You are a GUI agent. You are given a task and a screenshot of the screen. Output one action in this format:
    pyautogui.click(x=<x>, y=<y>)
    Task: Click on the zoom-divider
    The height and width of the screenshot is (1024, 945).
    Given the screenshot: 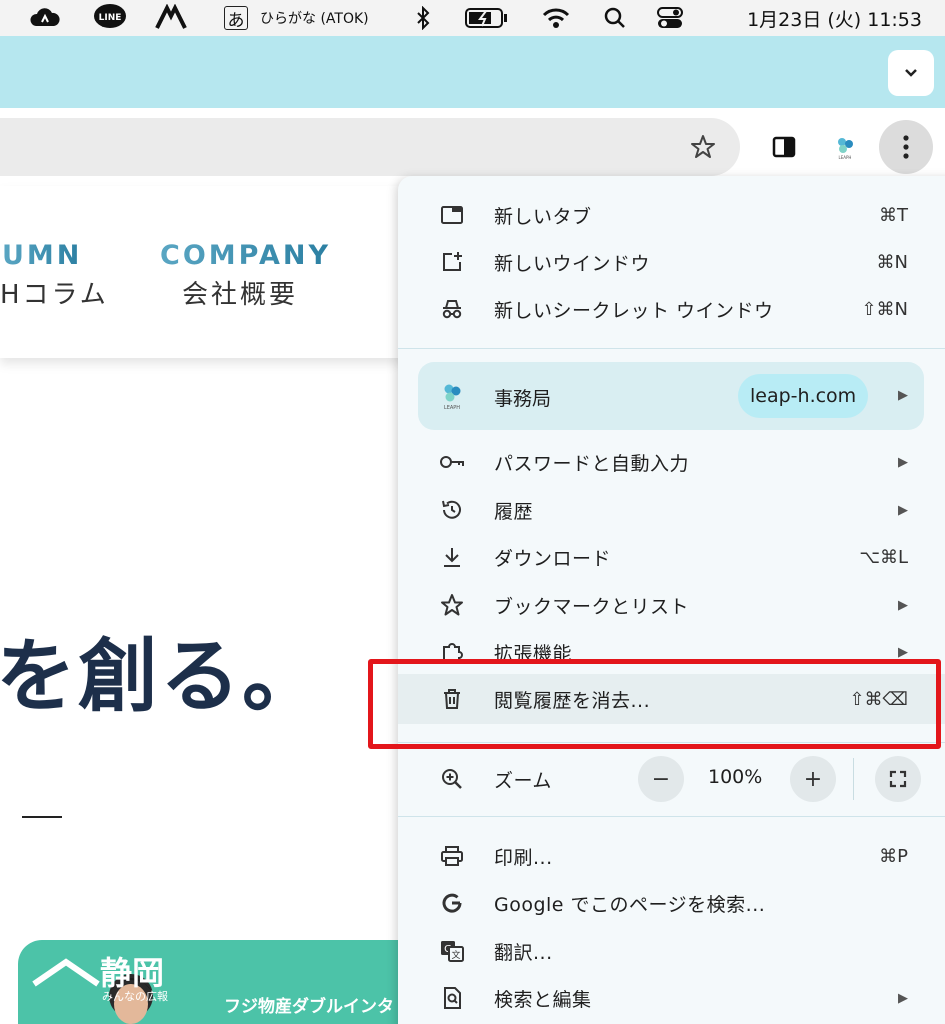 What is the action you would take?
    pyautogui.click(x=853, y=779)
    